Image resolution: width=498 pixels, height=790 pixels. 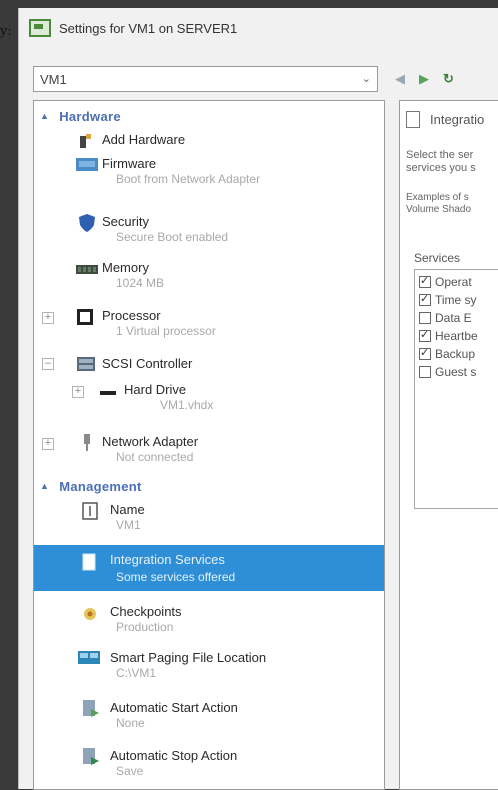 I want to click on service-label: Operat, so click(x=453, y=282).